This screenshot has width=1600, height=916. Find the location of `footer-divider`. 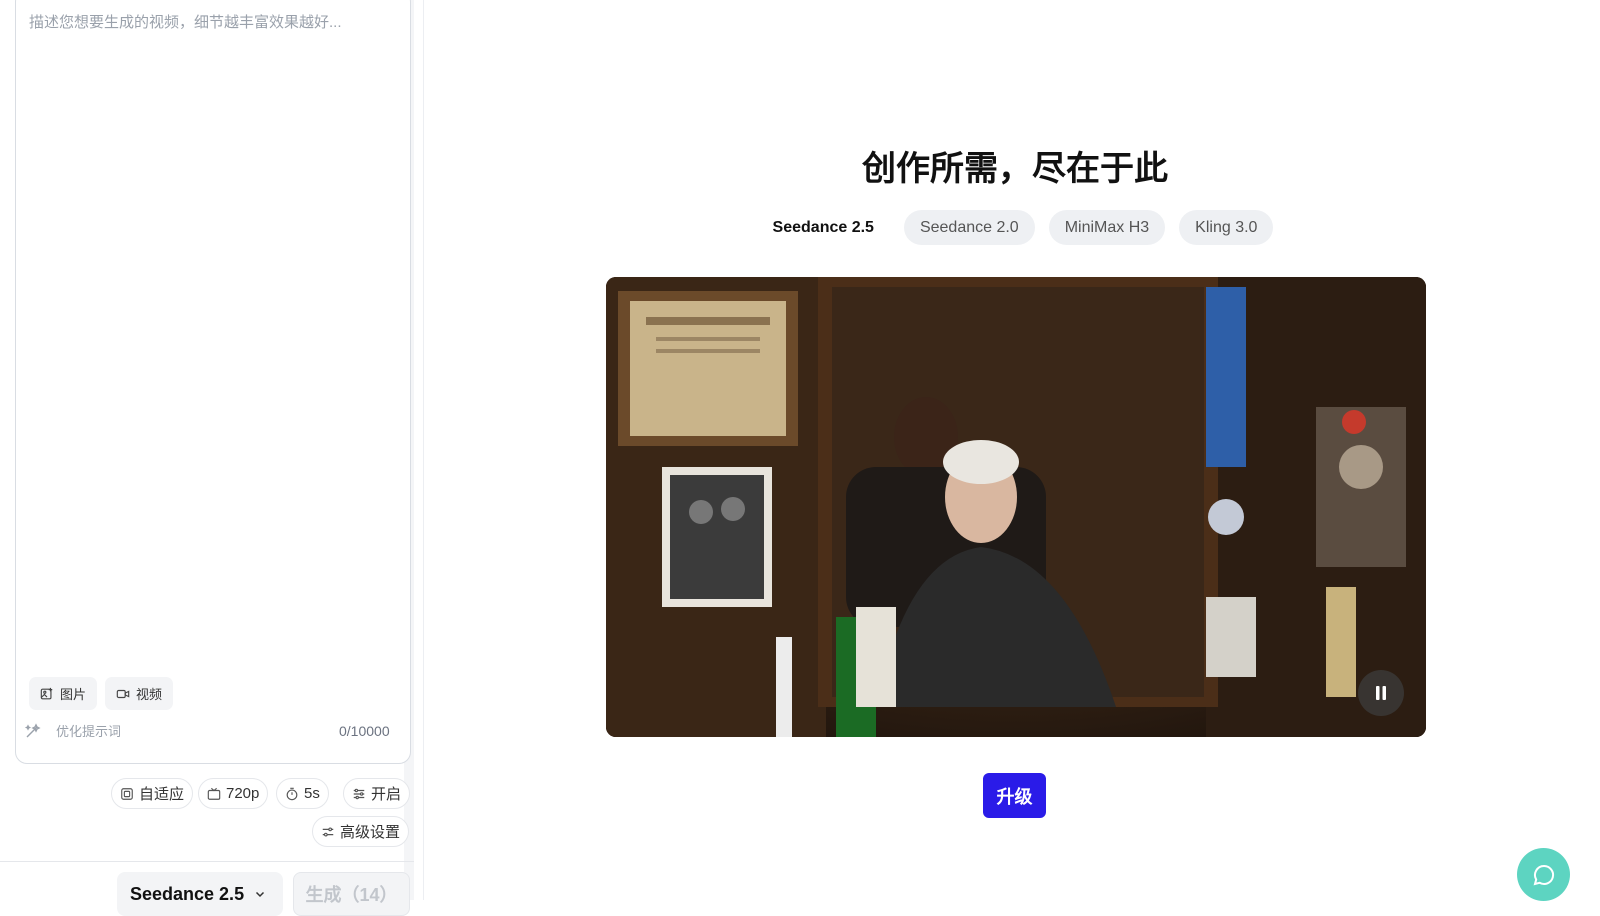

footer-divider is located at coordinates (207, 861).